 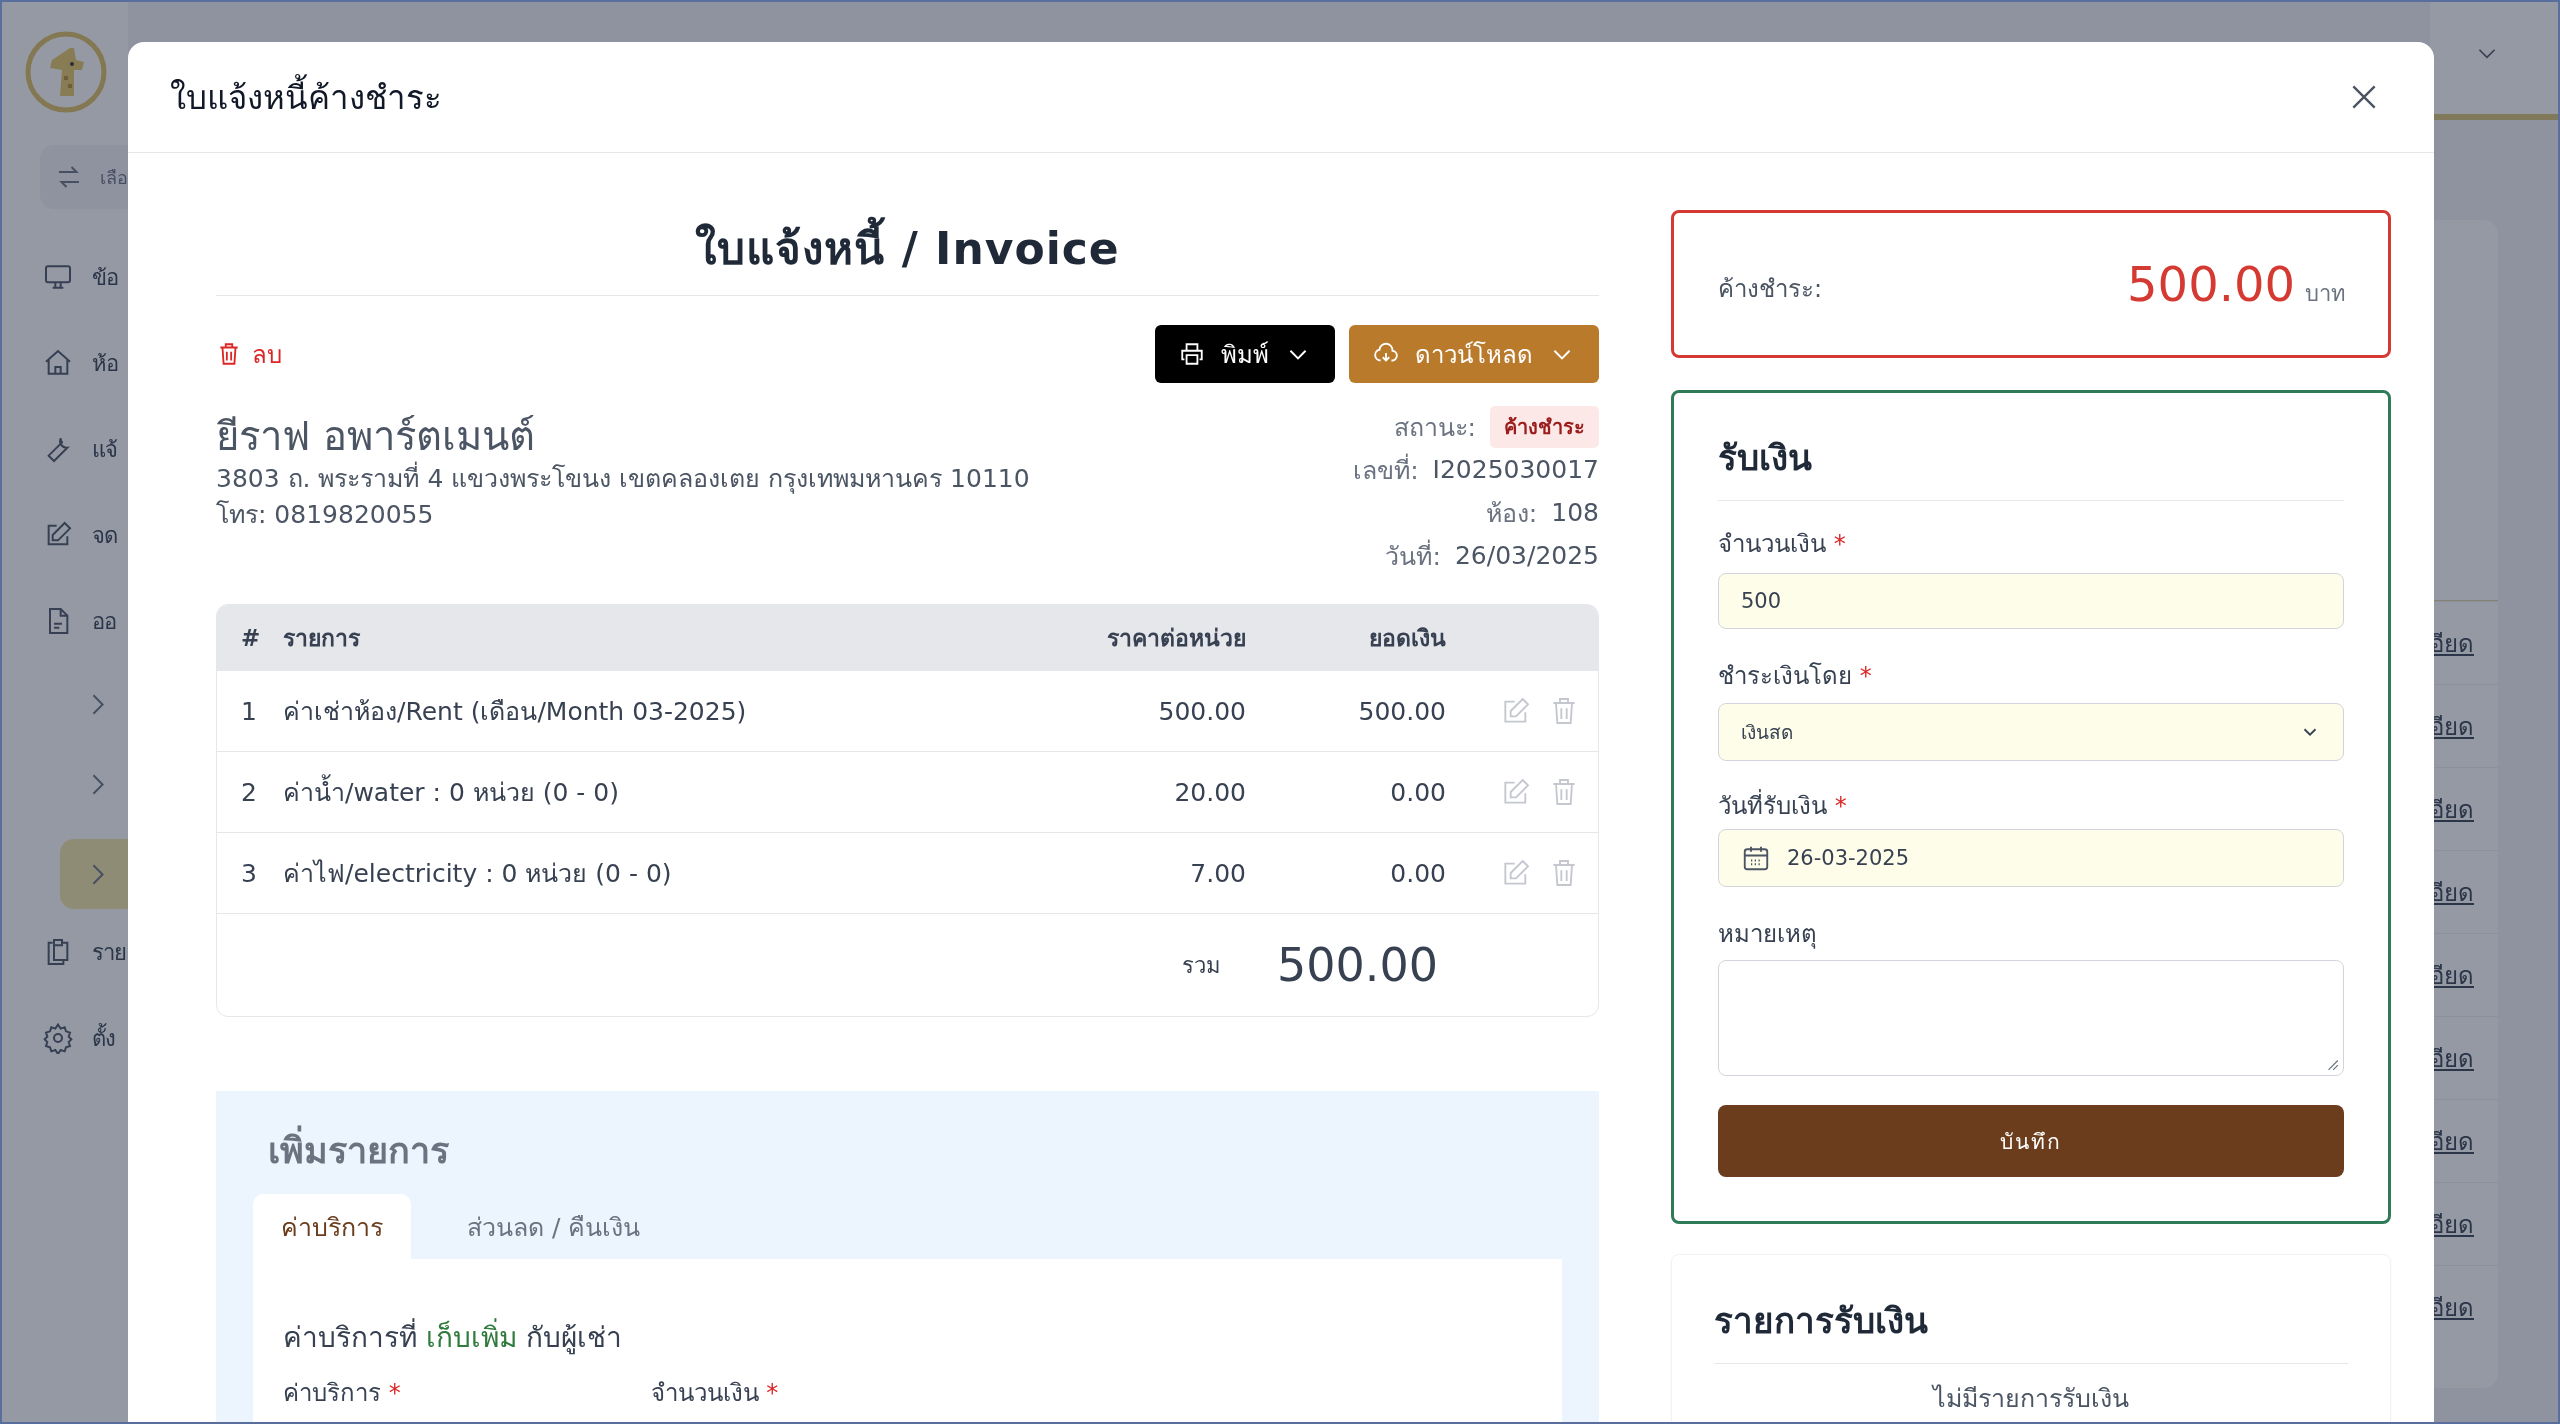 What do you see at coordinates (1209, 792) in the screenshot?
I see `table-cell-text: 20.00` at bounding box center [1209, 792].